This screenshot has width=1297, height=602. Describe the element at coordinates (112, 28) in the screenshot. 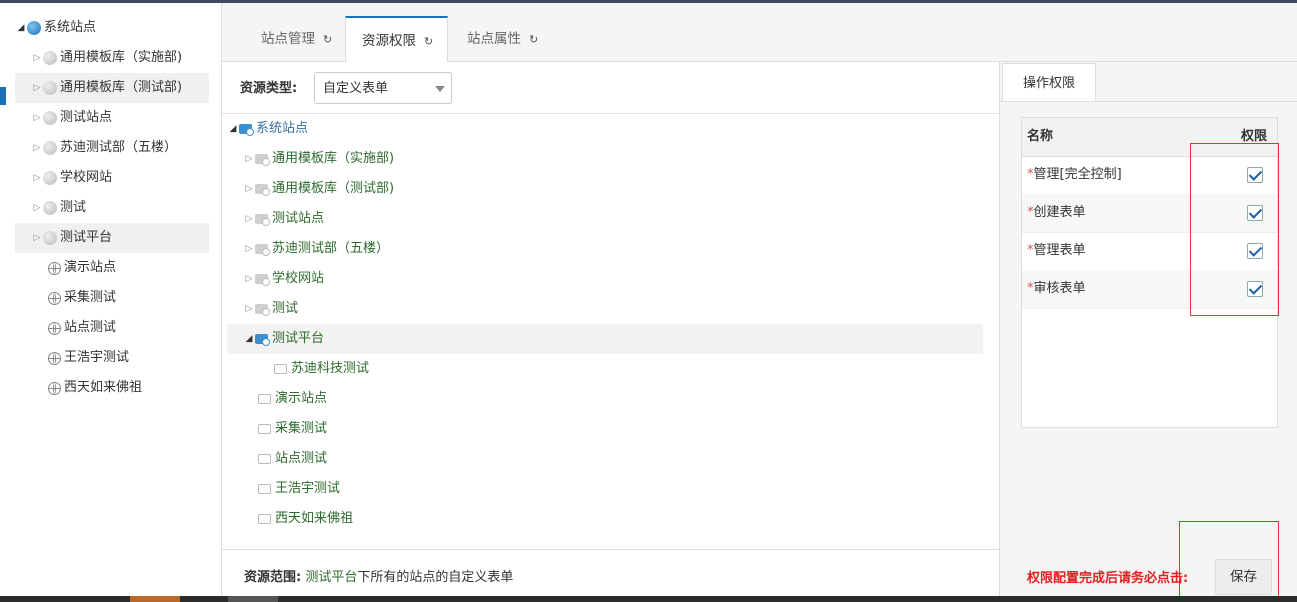

I see `left-tree-root: ◢ 系统站点` at that location.